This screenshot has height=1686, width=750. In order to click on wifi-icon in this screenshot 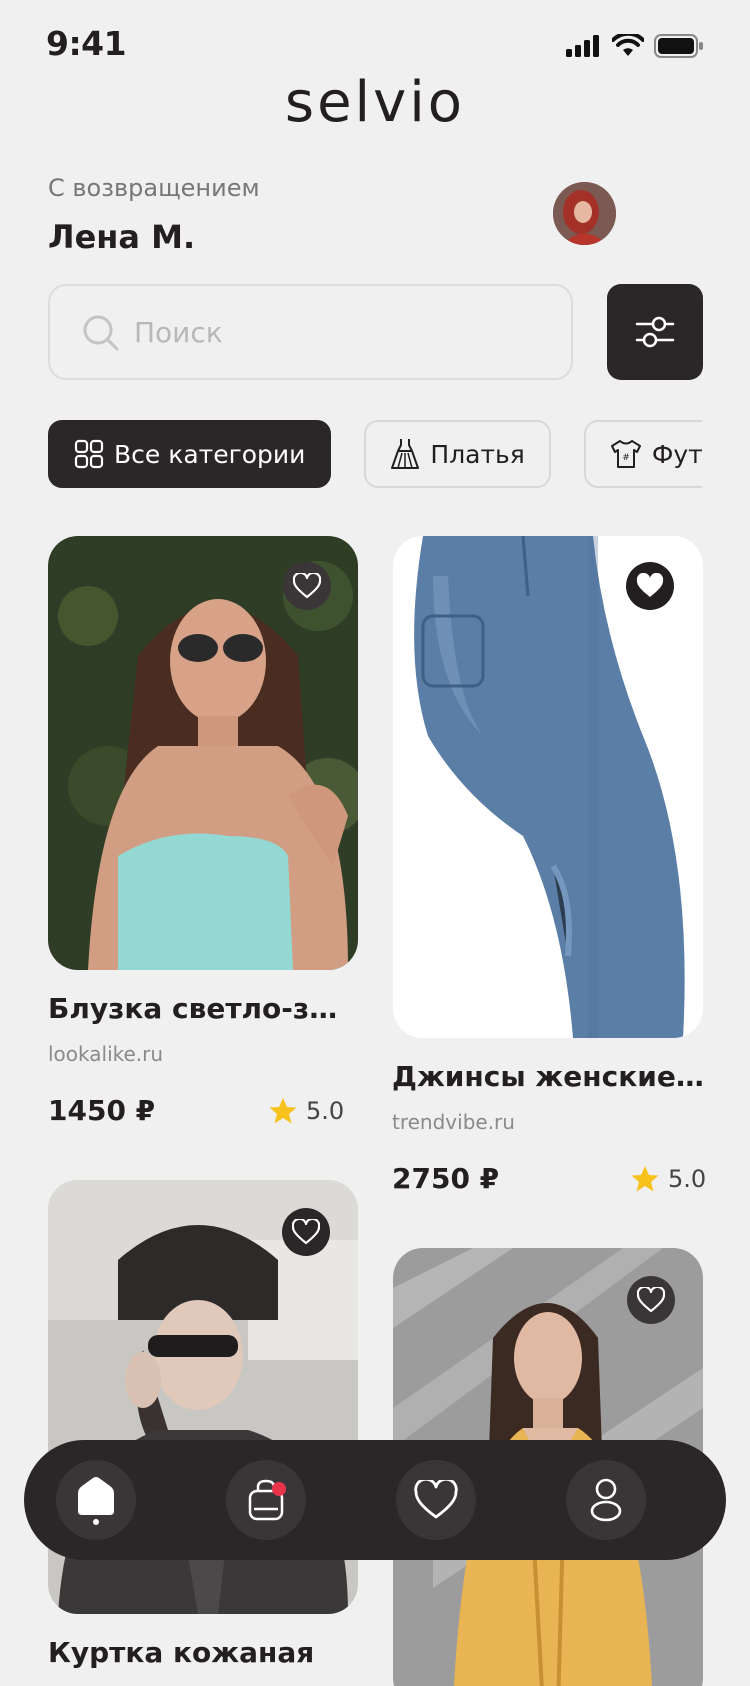, I will do `click(628, 45)`.